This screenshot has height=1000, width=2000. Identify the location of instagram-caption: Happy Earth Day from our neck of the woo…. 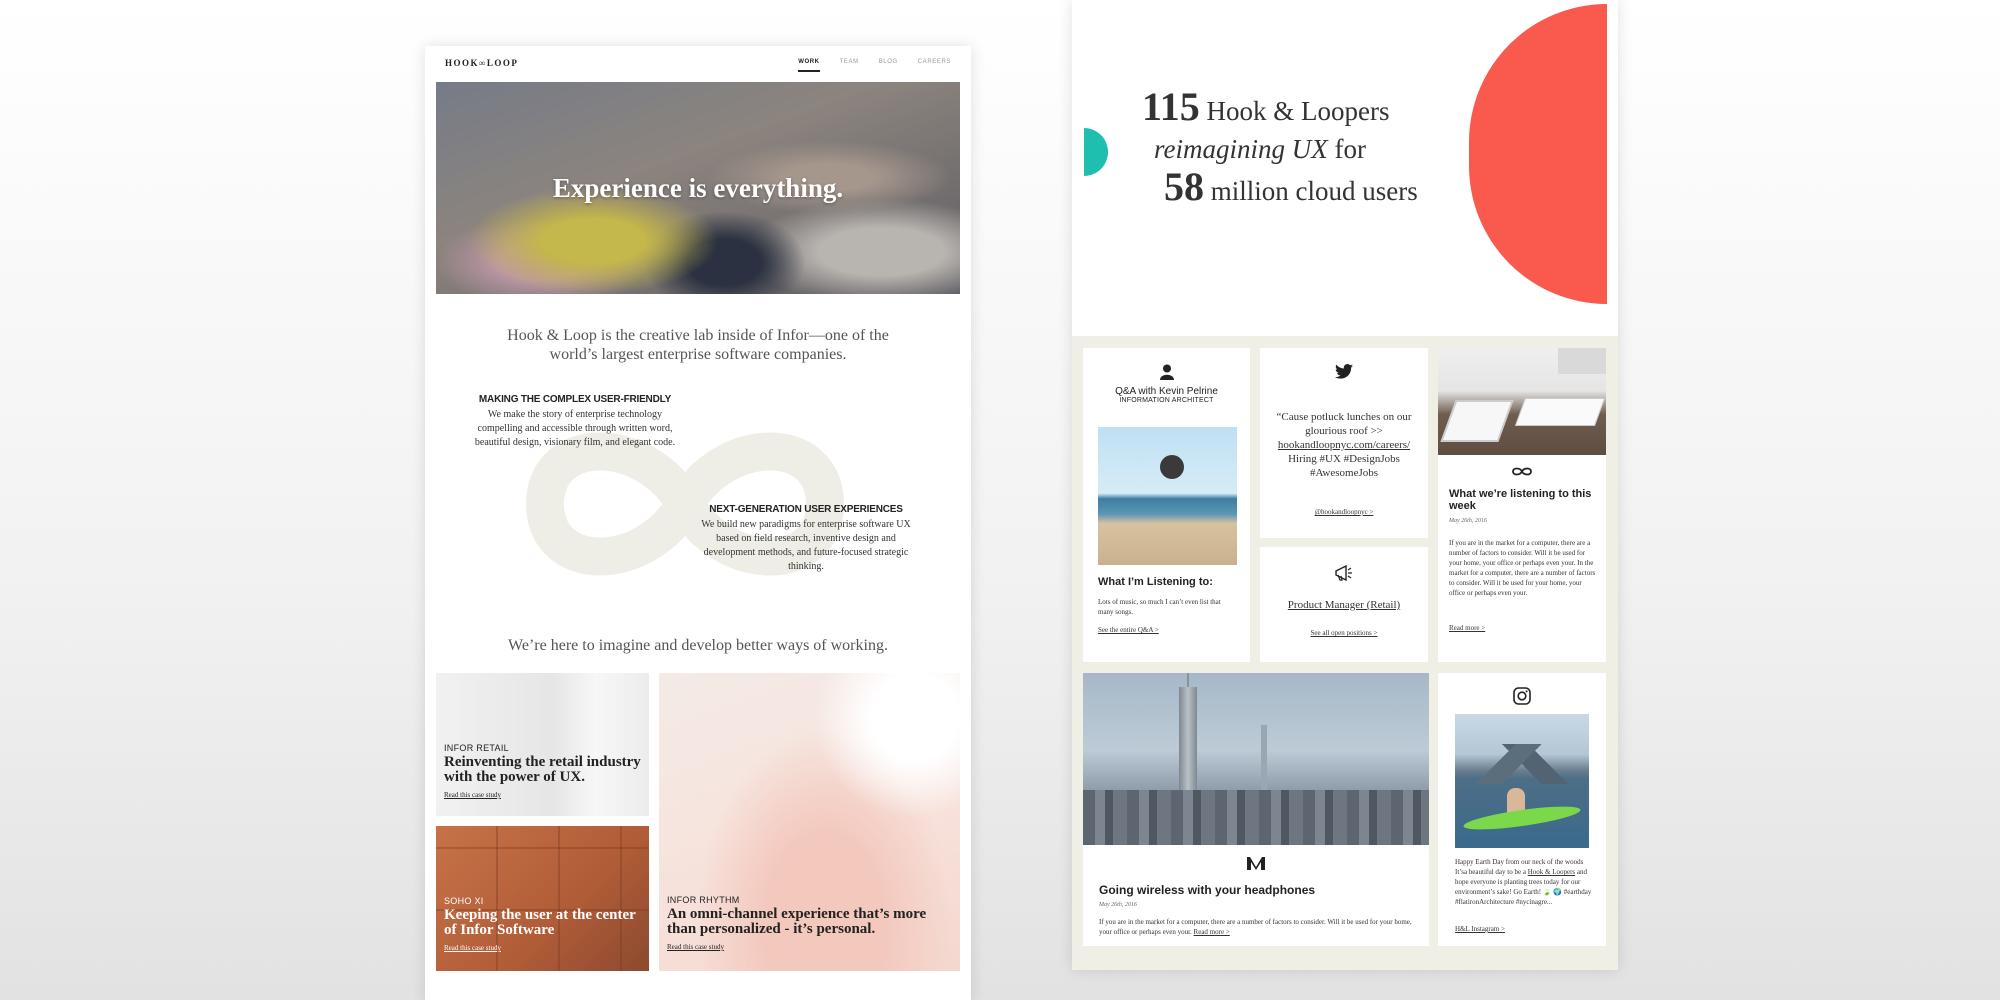
(1525, 882).